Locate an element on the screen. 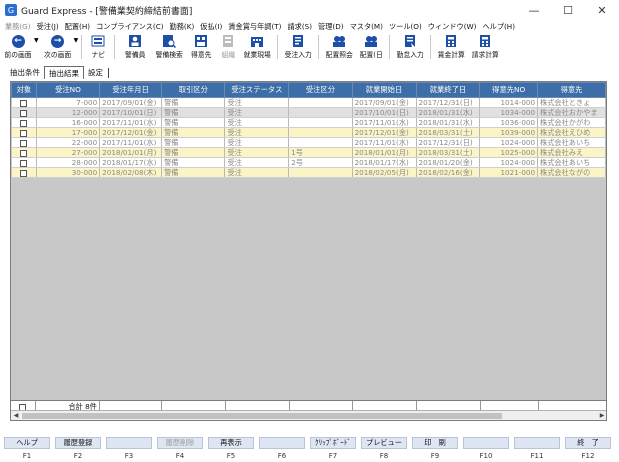 The image size is (619, 462). assignment-day-button: 配置(日 is located at coordinates (371, 47).